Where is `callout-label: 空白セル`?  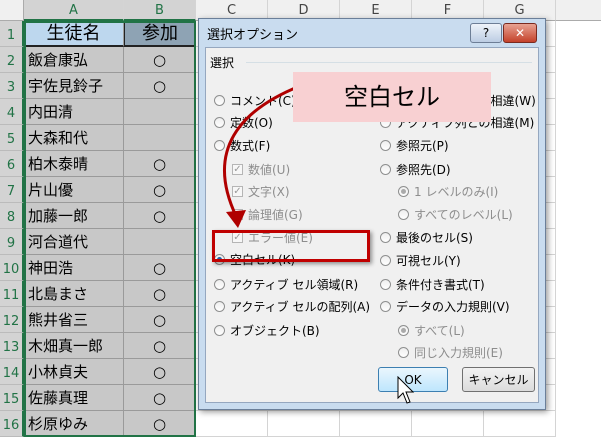 callout-label: 空白セル is located at coordinates (392, 97).